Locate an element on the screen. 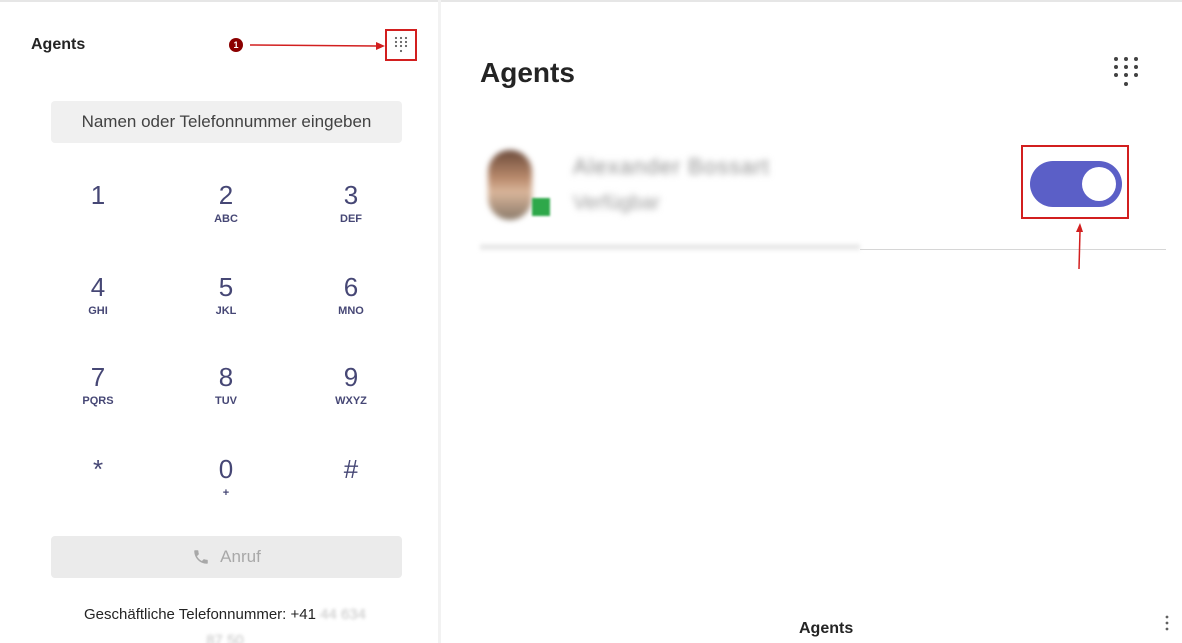 This screenshot has width=1182, height=643. key-7: 7 PQRS is located at coordinates (98, 402).